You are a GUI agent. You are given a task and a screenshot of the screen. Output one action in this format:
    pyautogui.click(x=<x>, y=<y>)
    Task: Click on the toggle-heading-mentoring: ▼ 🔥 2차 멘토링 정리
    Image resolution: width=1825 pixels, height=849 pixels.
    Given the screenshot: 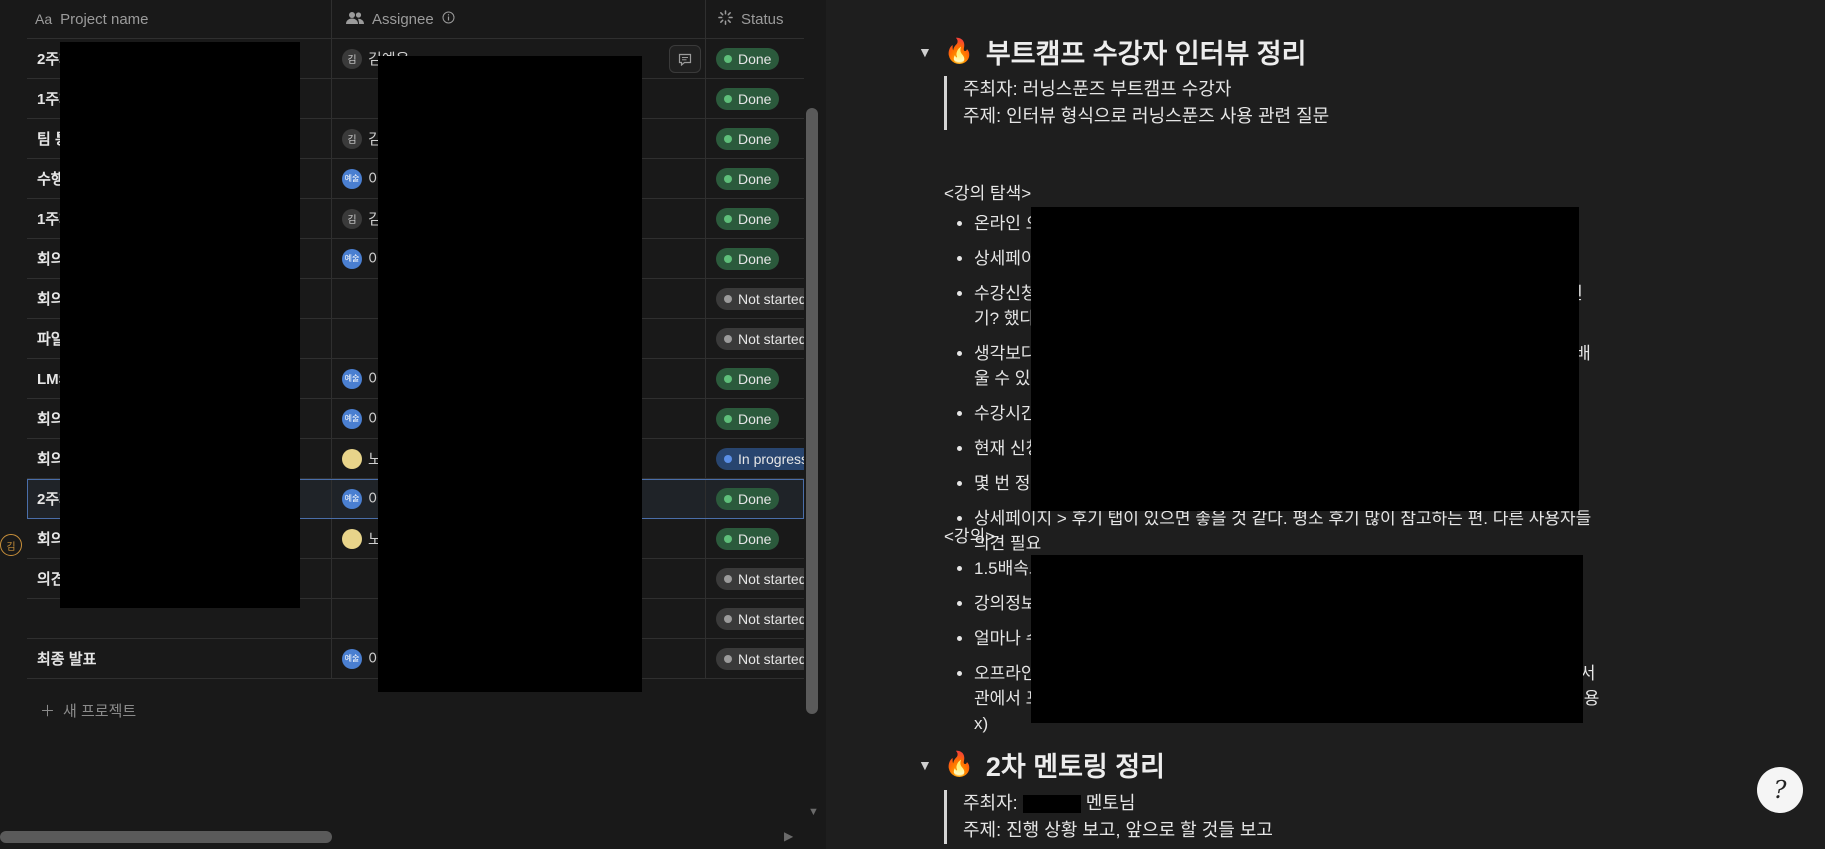 What is the action you would take?
    pyautogui.click(x=1041, y=764)
    